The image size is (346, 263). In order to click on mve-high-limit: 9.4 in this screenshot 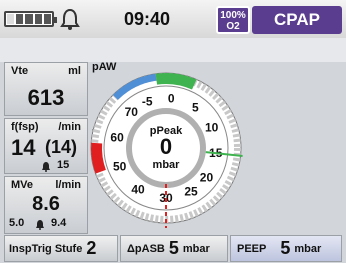, I will do `click(59, 223)`.